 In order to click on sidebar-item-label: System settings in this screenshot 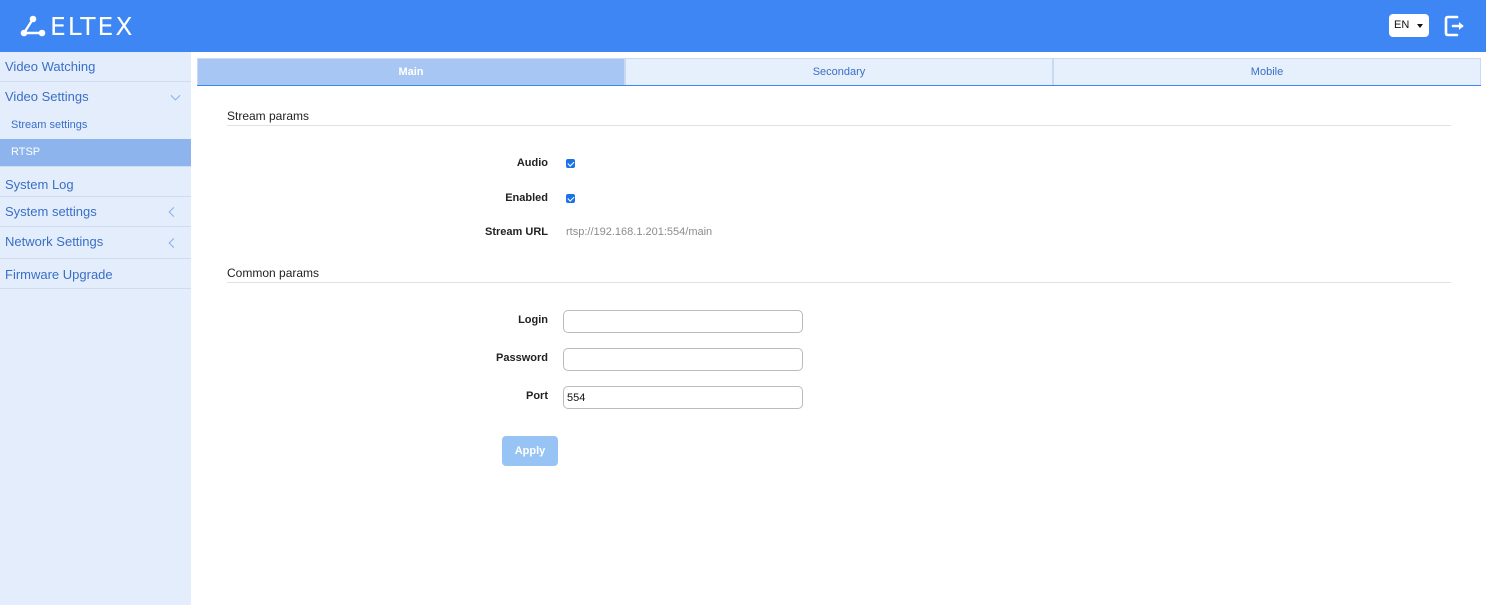, I will do `click(51, 211)`.